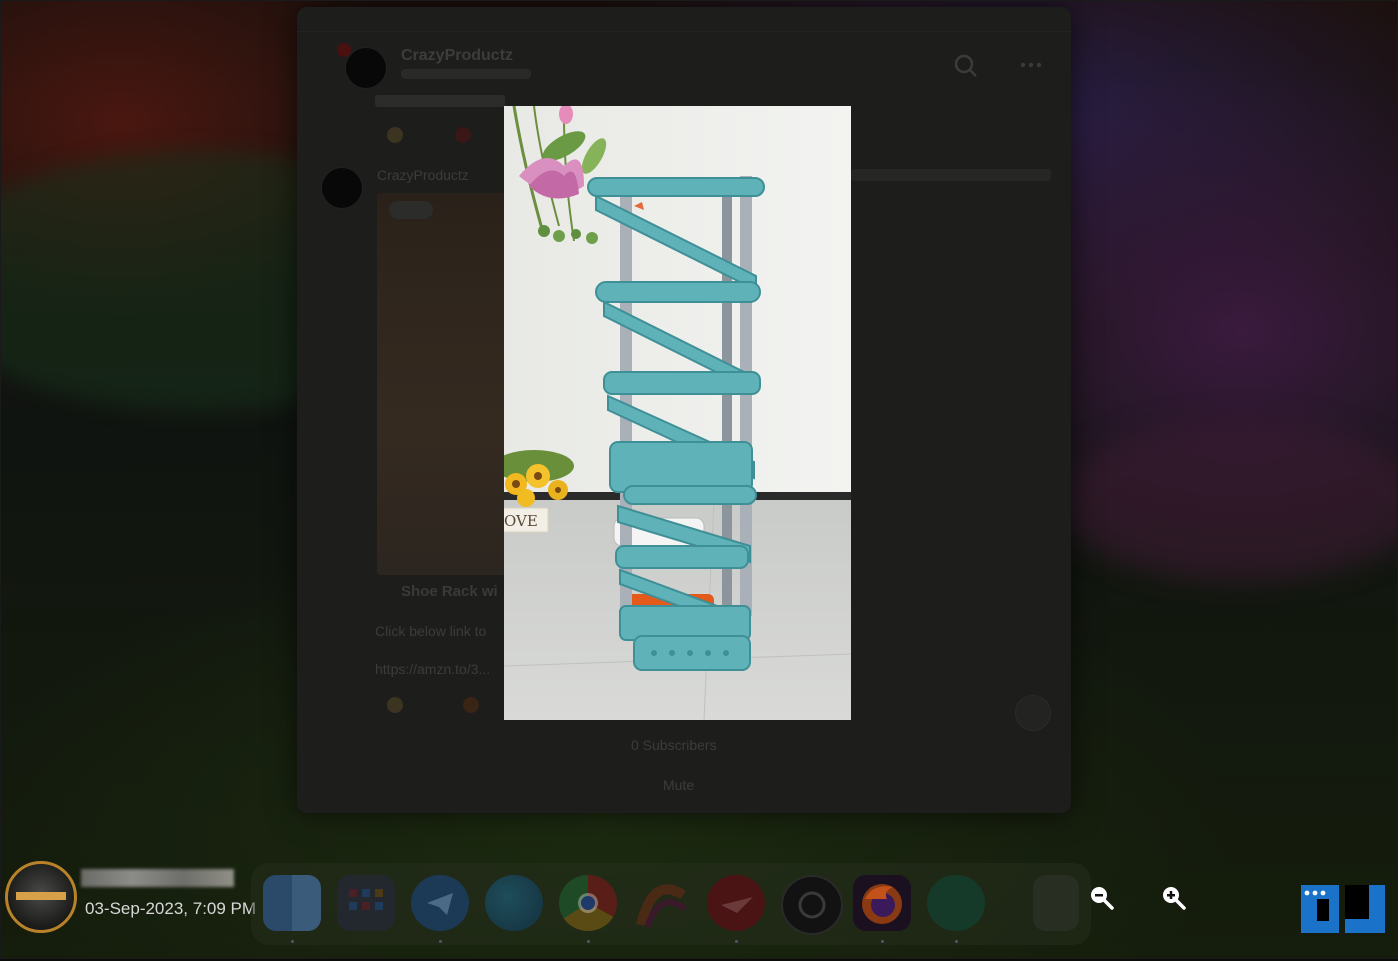 Image resolution: width=1398 pixels, height=961 pixels. What do you see at coordinates (1033, 713) in the screenshot?
I see `share-button` at bounding box center [1033, 713].